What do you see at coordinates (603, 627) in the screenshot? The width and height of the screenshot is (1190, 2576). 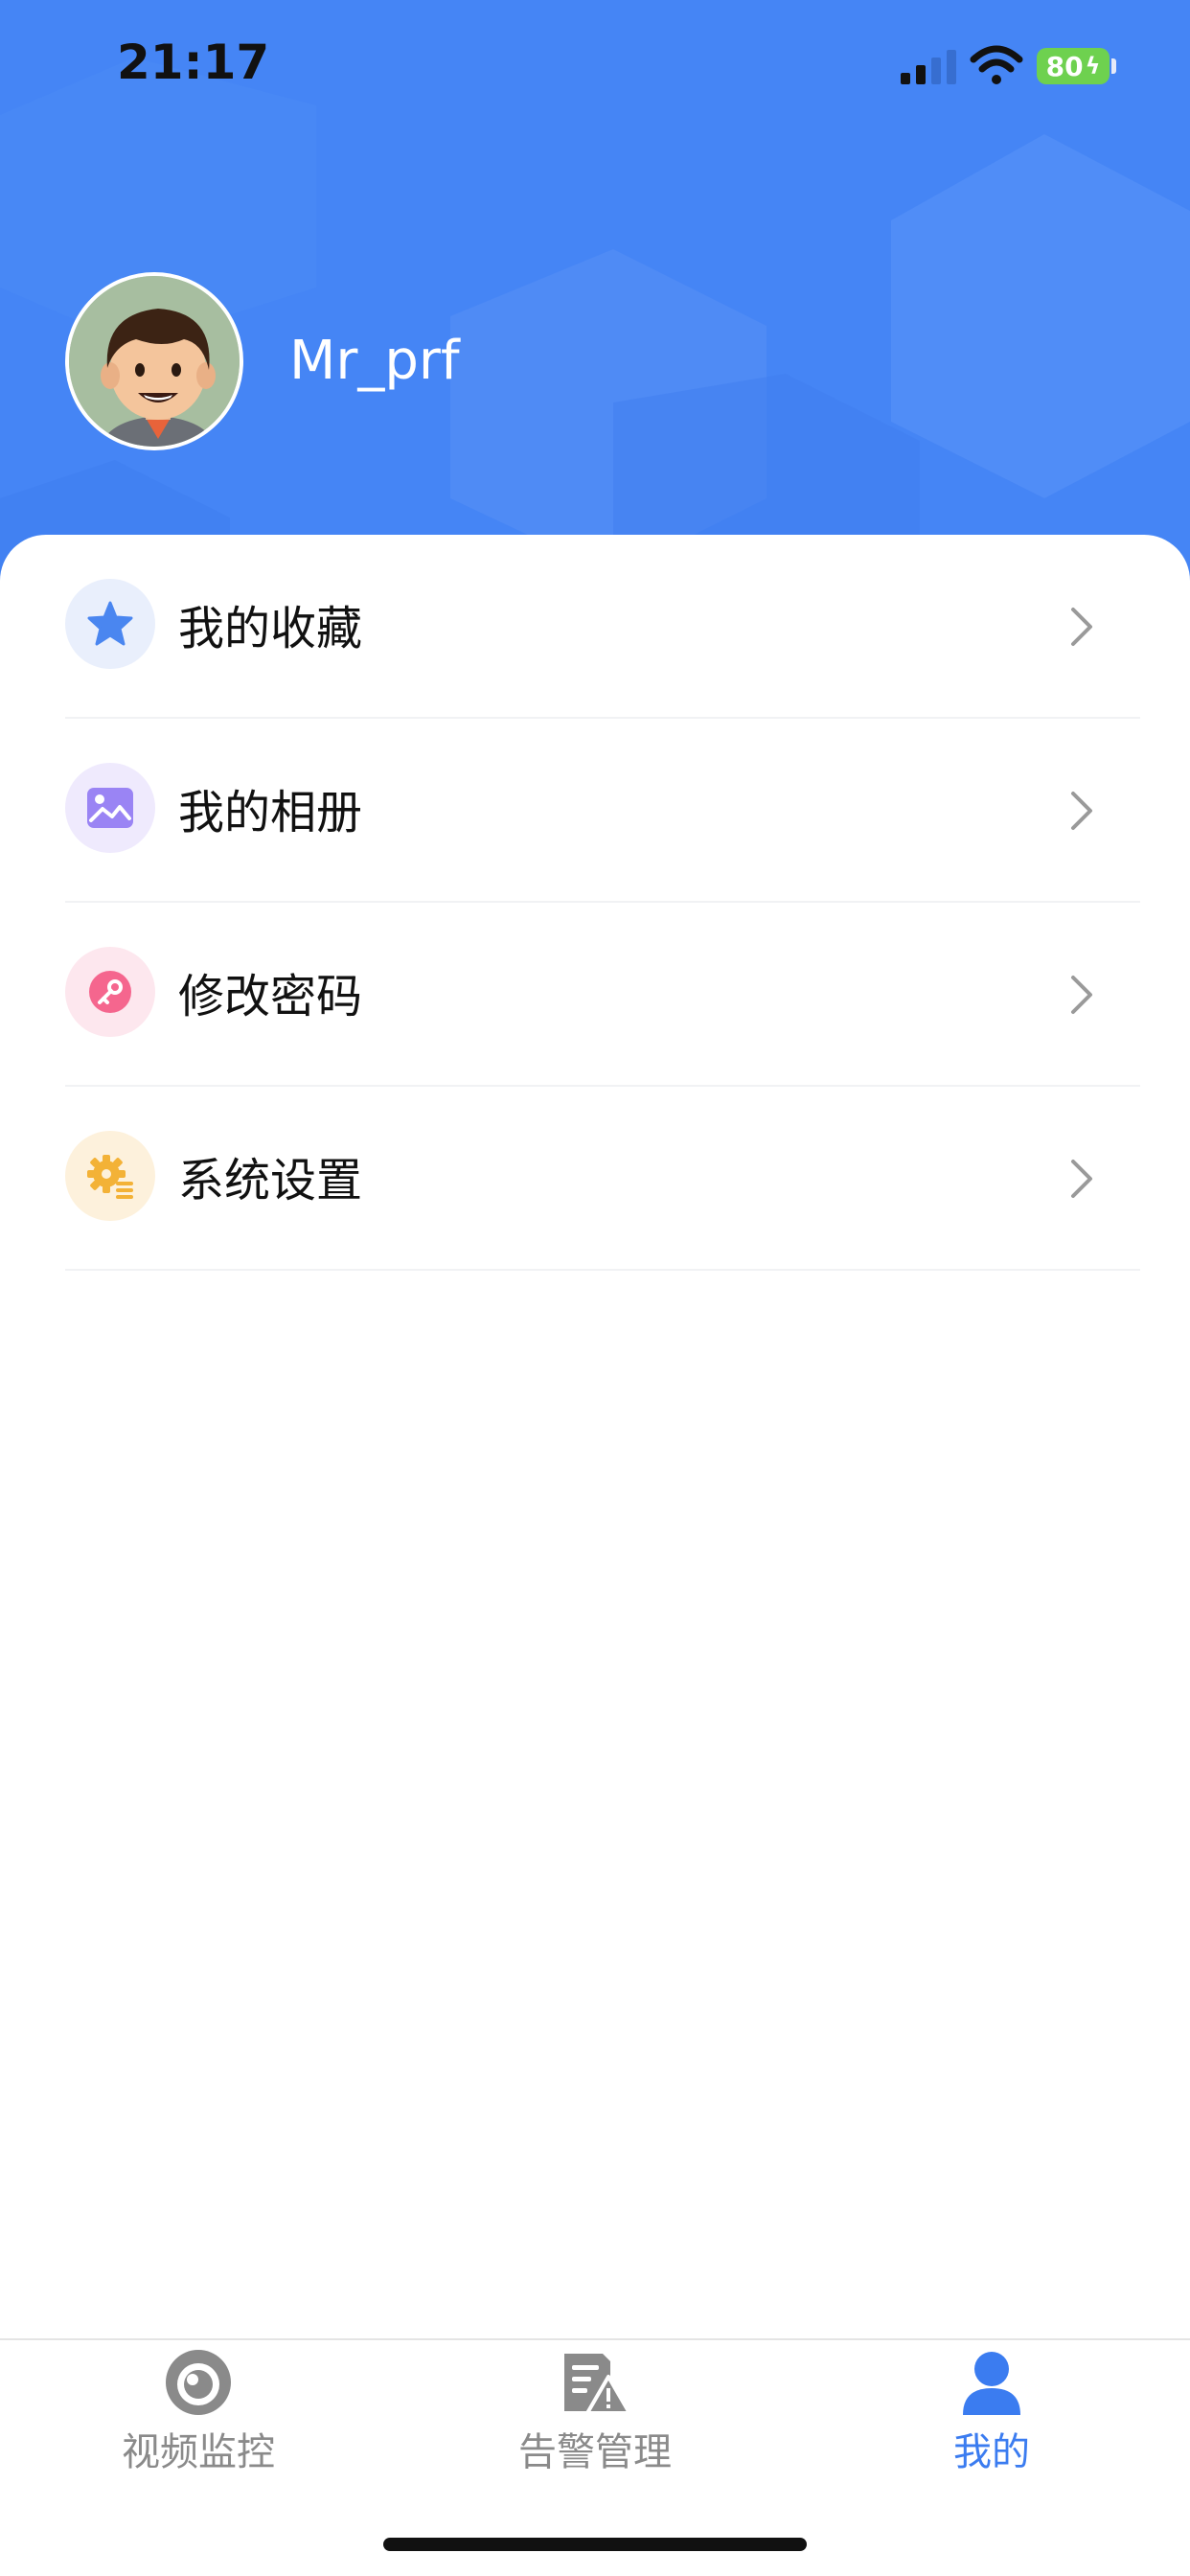 I see `menu-item-favorites: 我的收藏` at bounding box center [603, 627].